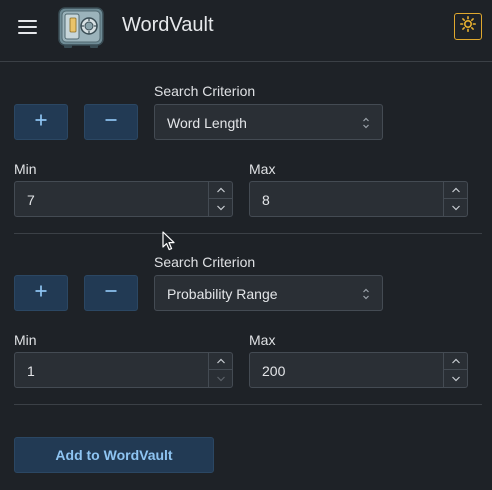 This screenshot has height=490, width=492. Describe the element at coordinates (358, 199) in the screenshot. I see `max-number-input: 8` at that location.